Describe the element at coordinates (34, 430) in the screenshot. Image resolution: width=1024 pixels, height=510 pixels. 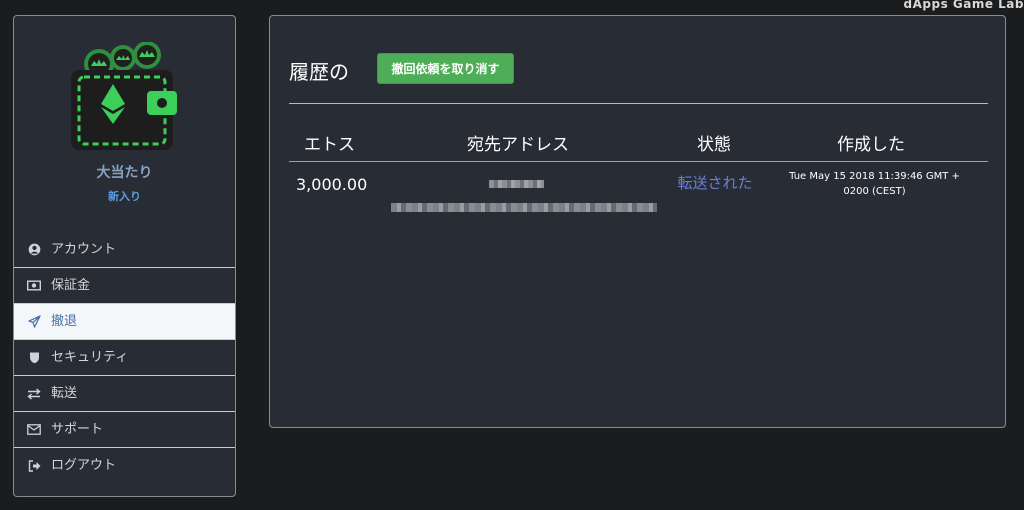
I see `envelope-icon` at that location.